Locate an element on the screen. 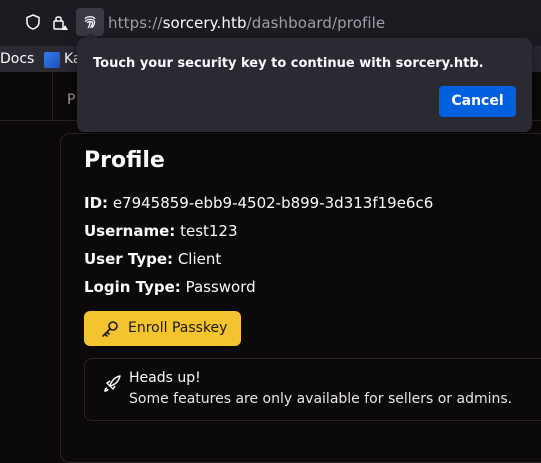 The height and width of the screenshot is (463, 541). field-username: Username: test123 is located at coordinates (161, 231).